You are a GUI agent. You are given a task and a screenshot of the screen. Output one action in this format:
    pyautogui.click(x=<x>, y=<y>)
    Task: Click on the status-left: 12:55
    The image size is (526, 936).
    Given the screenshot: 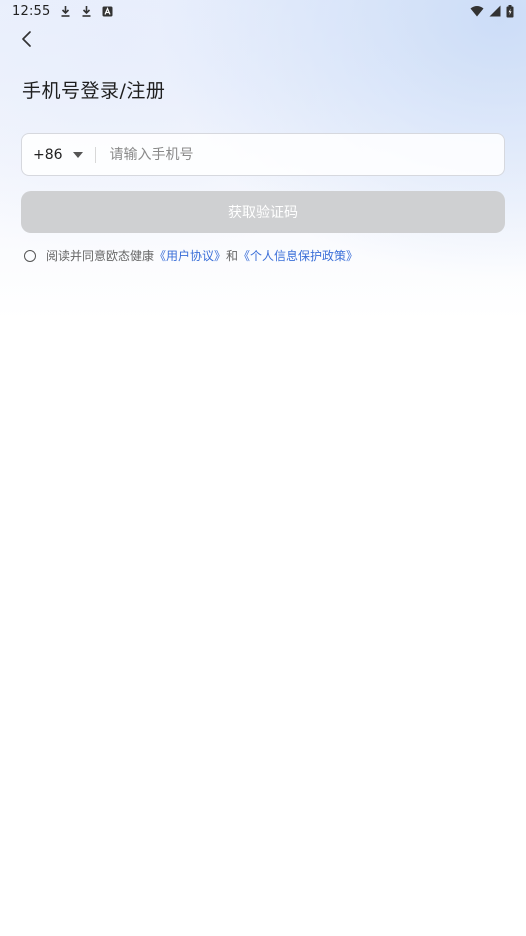 What is the action you would take?
    pyautogui.click(x=62, y=11)
    